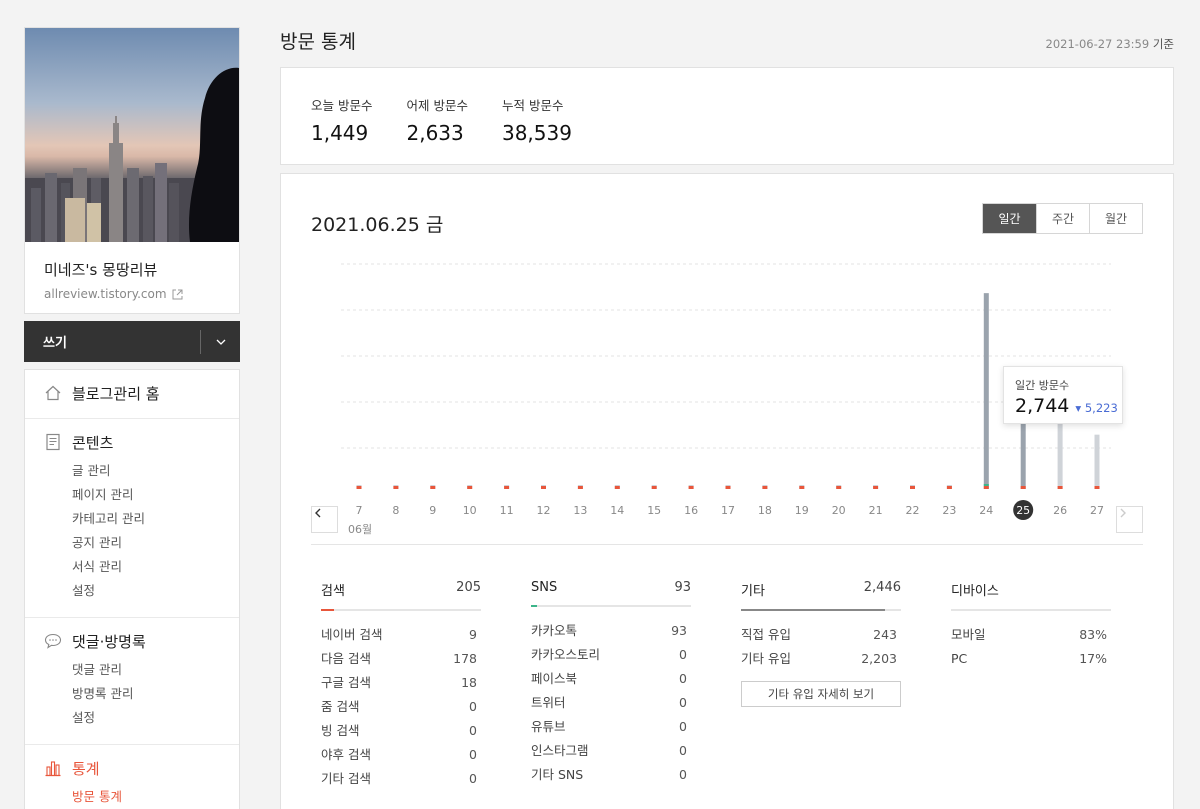 The image size is (1200, 809). I want to click on item-label: 기타 SNS, so click(557, 774).